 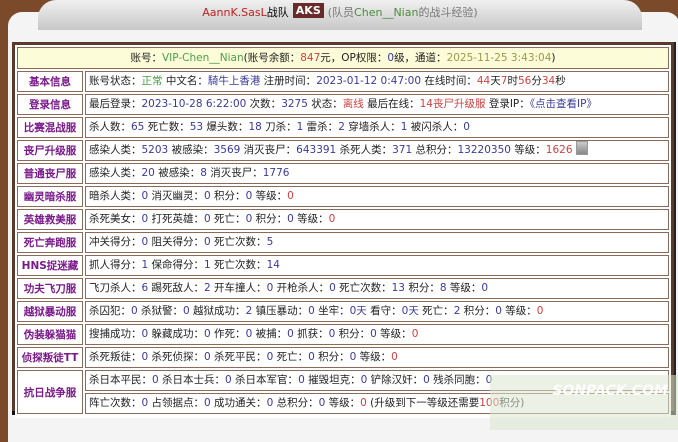 What do you see at coordinates (277, 12) in the screenshot?
I see `team-suffix: 战队` at bounding box center [277, 12].